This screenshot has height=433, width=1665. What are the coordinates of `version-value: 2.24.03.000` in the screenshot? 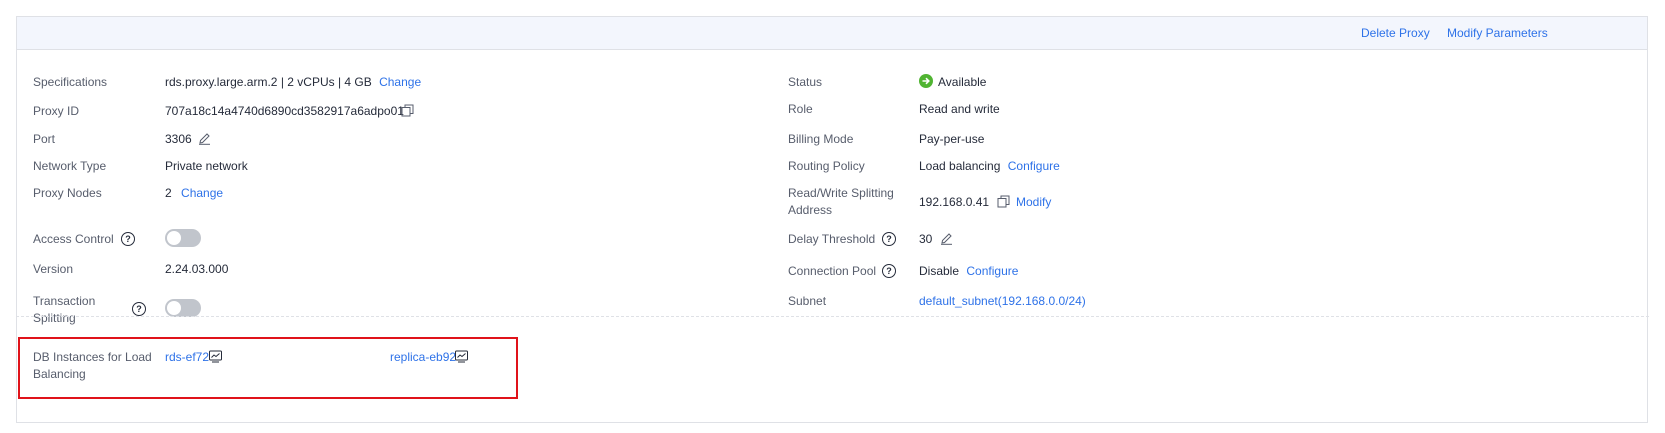 It's located at (197, 269).